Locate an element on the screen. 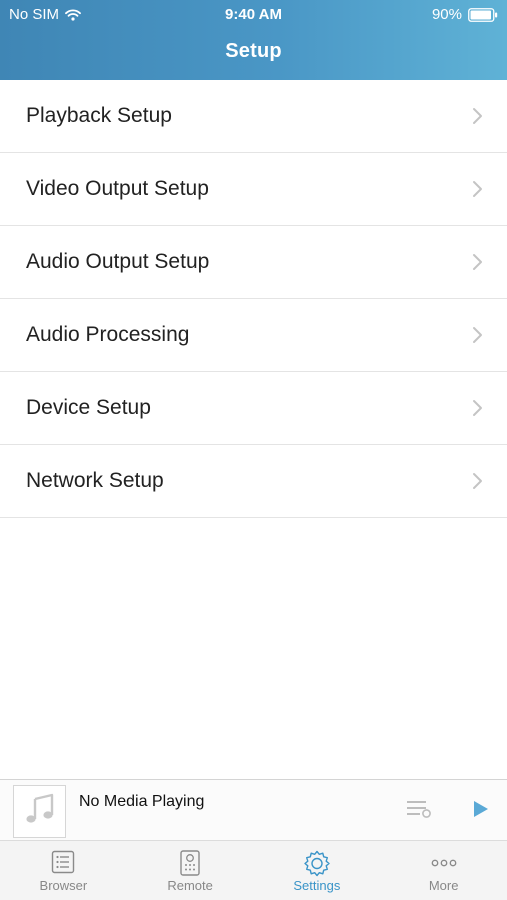  menu-item-label: Video Output Setup is located at coordinates (117, 188).